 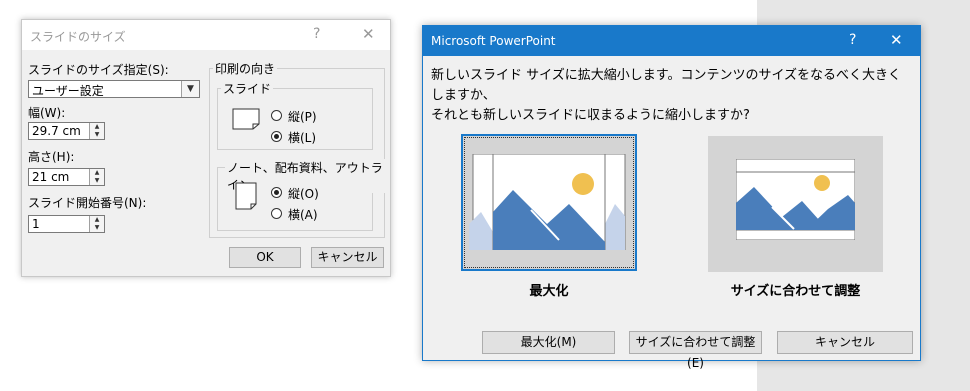 I want to click on maximize-option, so click(x=549, y=202).